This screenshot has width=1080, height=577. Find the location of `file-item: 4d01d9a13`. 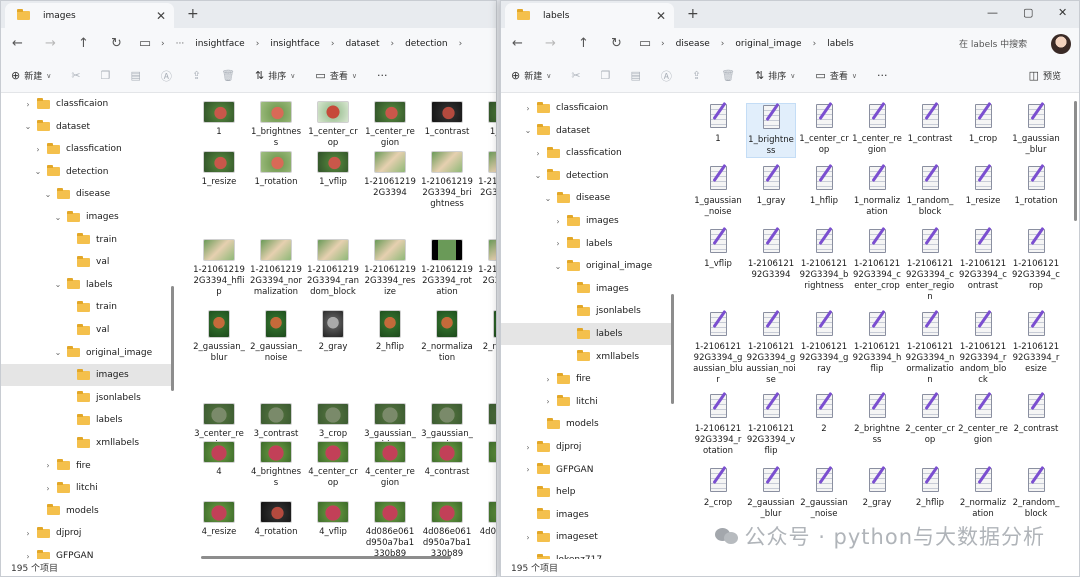

file-item: 4d01d9a13 is located at coordinates (487, 519).